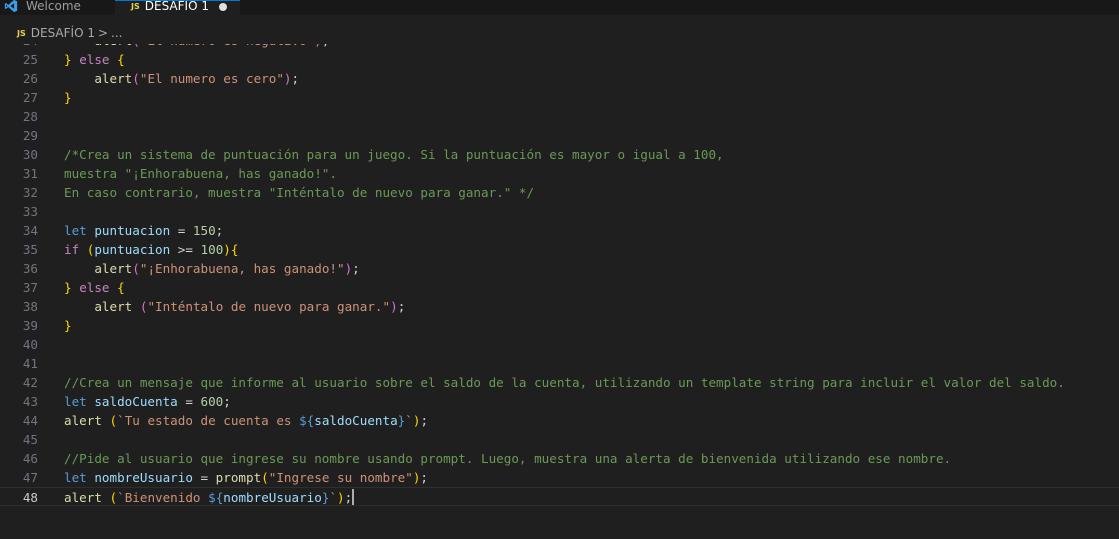 The width and height of the screenshot is (1119, 539). What do you see at coordinates (559, 439) in the screenshot?
I see `code-line: 45` at bounding box center [559, 439].